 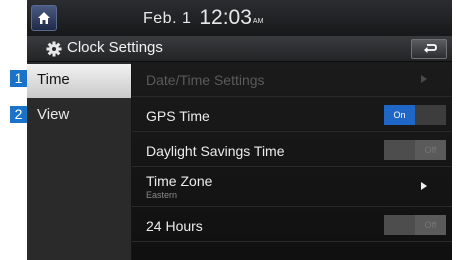 I want to click on status-bar: Feb. 1 12:03AM, so click(x=239, y=18).